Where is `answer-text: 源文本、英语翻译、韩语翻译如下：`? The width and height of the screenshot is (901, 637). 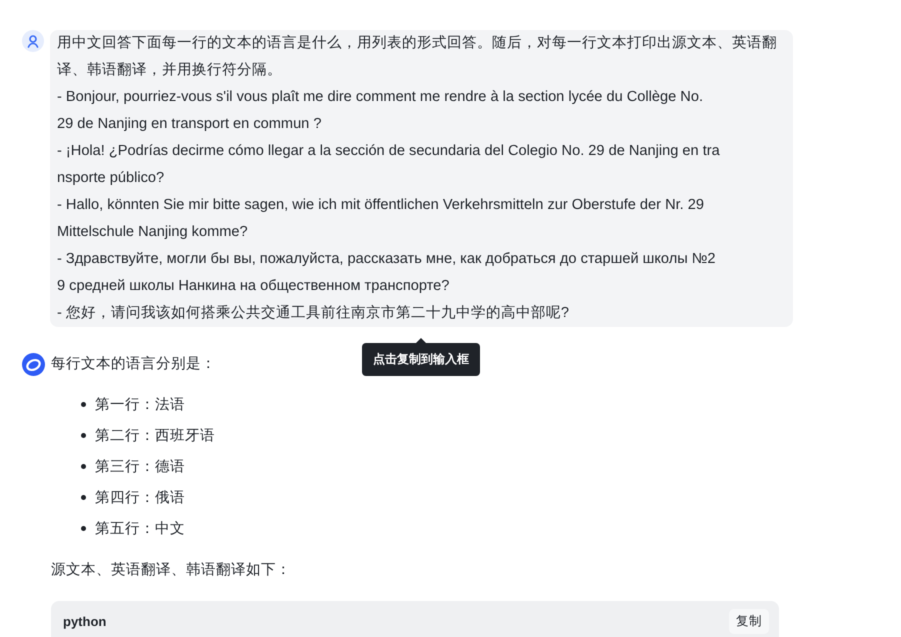
answer-text: 源文本、英语翻译、韩语翻译如下： is located at coordinates (171, 570).